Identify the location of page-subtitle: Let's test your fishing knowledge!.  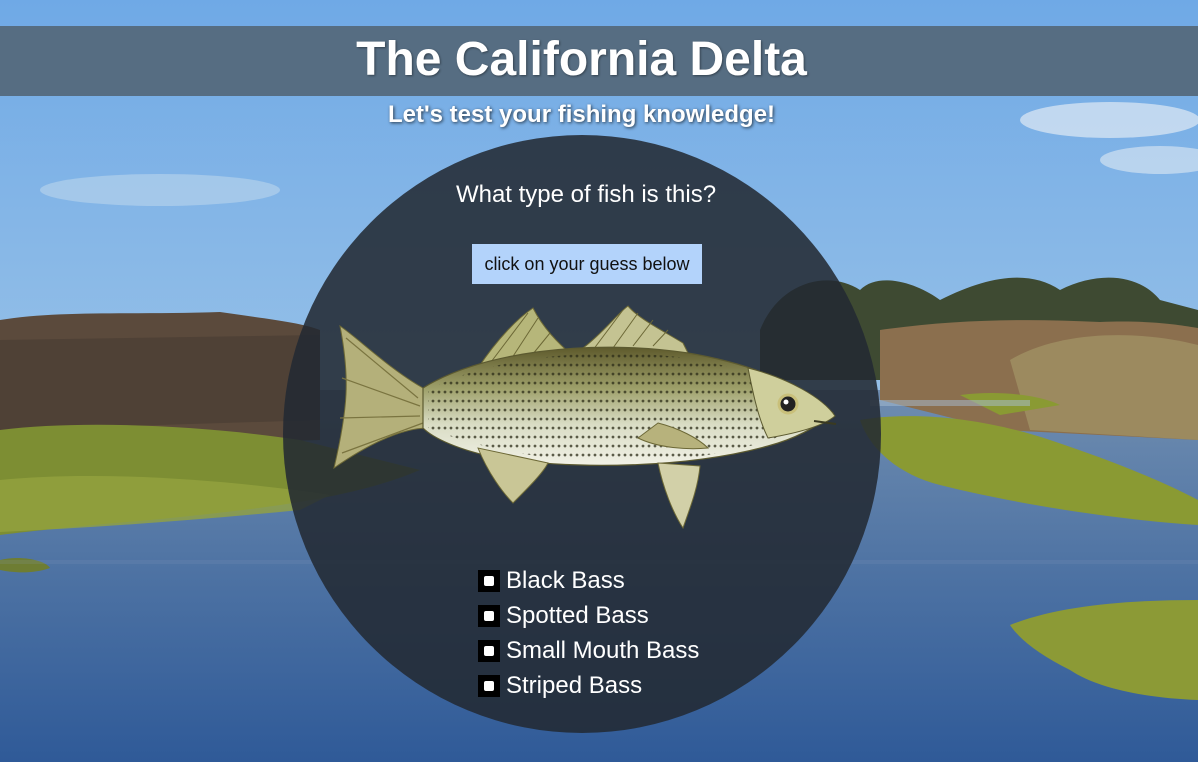
(581, 114).